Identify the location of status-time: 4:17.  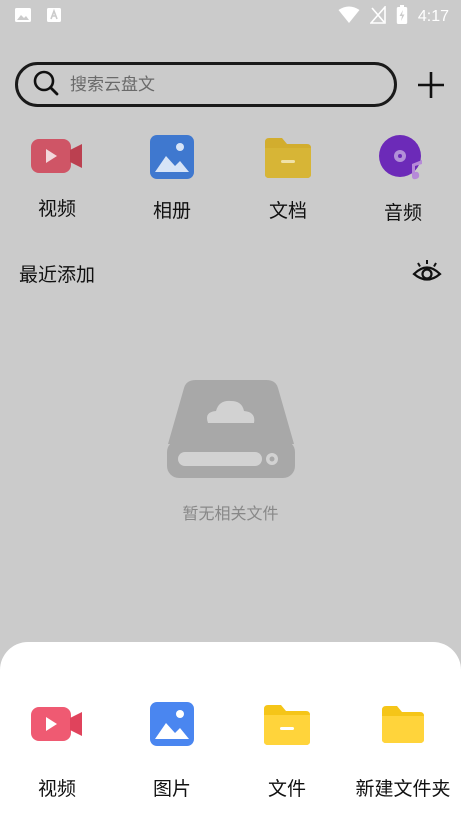
(433, 16).